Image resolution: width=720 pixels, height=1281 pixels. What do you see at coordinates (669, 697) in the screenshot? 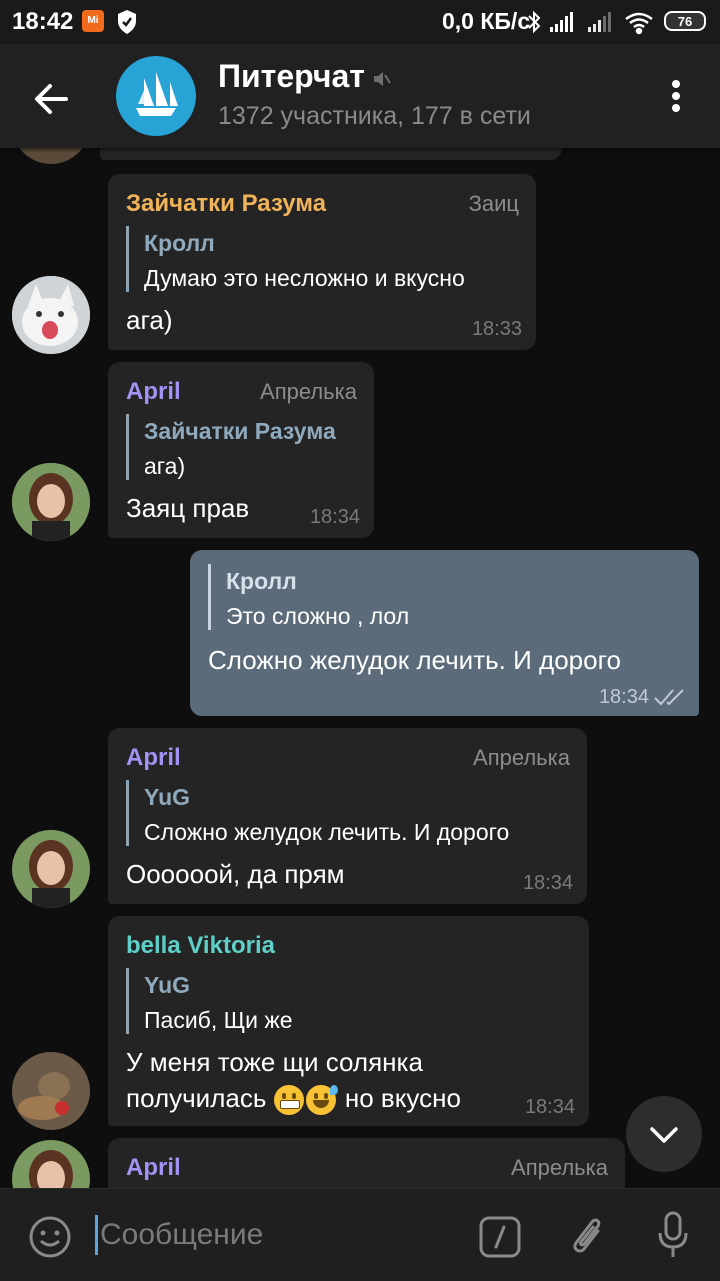
I see `read-checkmarks-icon` at bounding box center [669, 697].